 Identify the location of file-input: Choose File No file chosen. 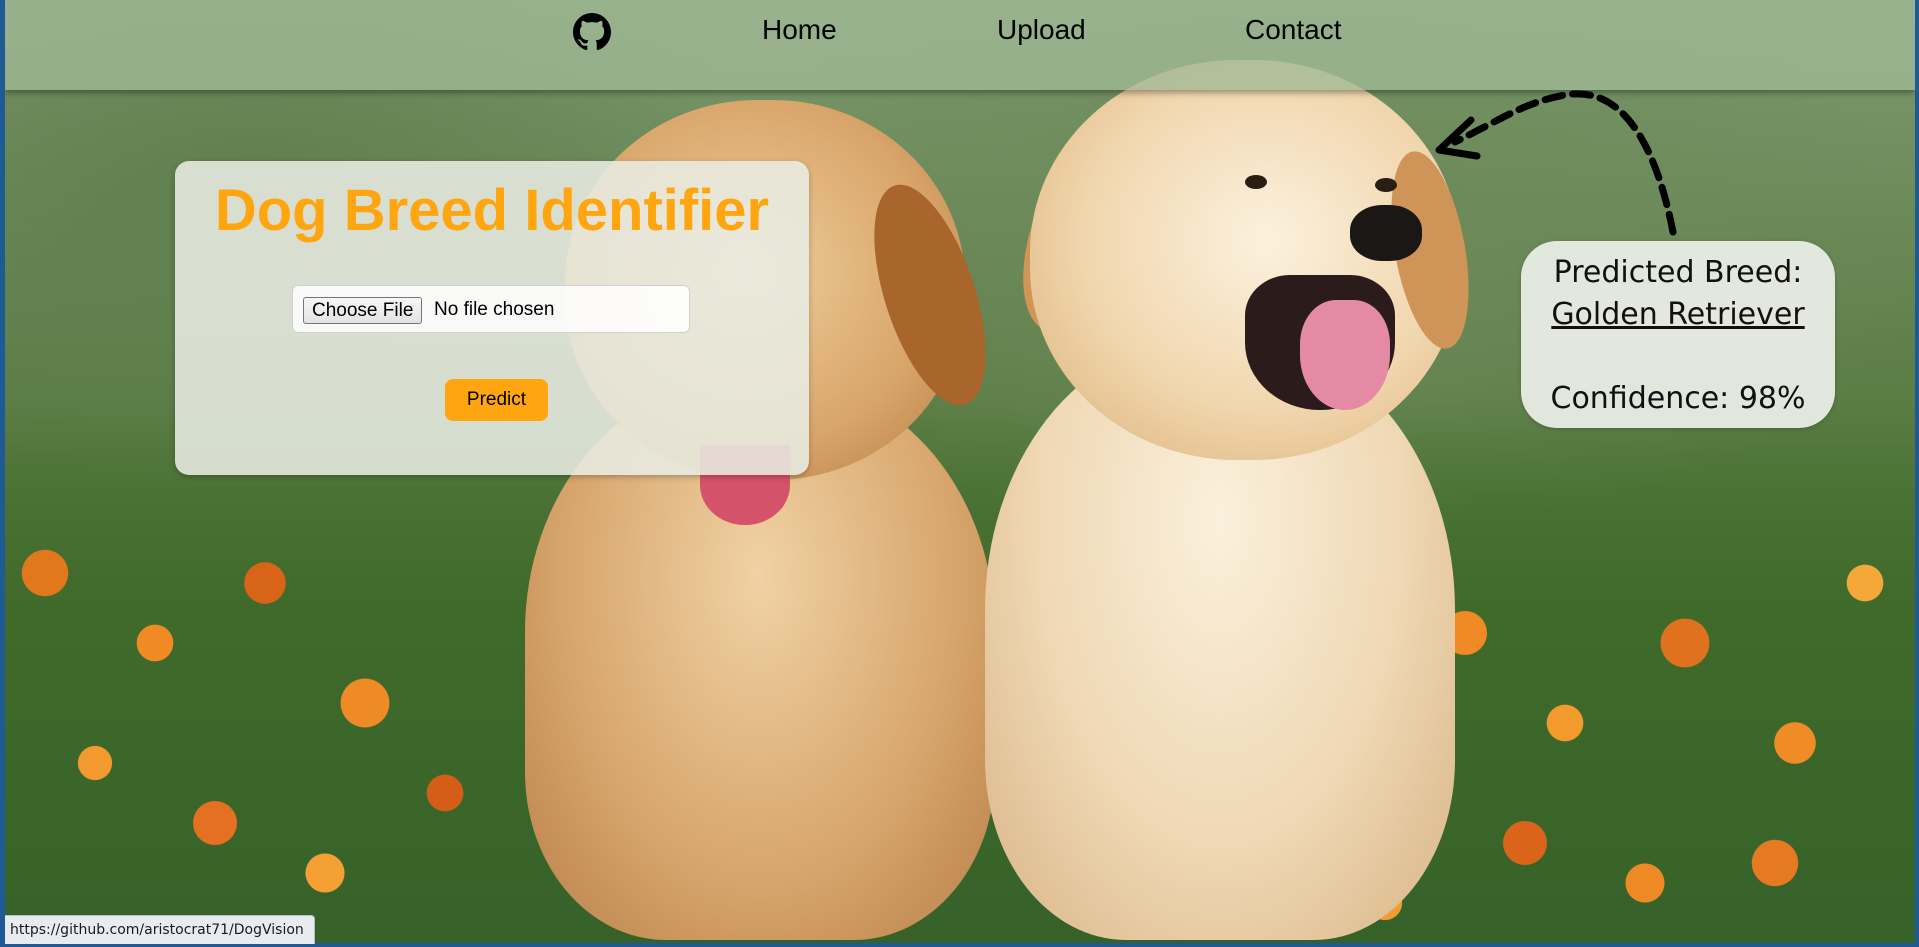
(491, 309).